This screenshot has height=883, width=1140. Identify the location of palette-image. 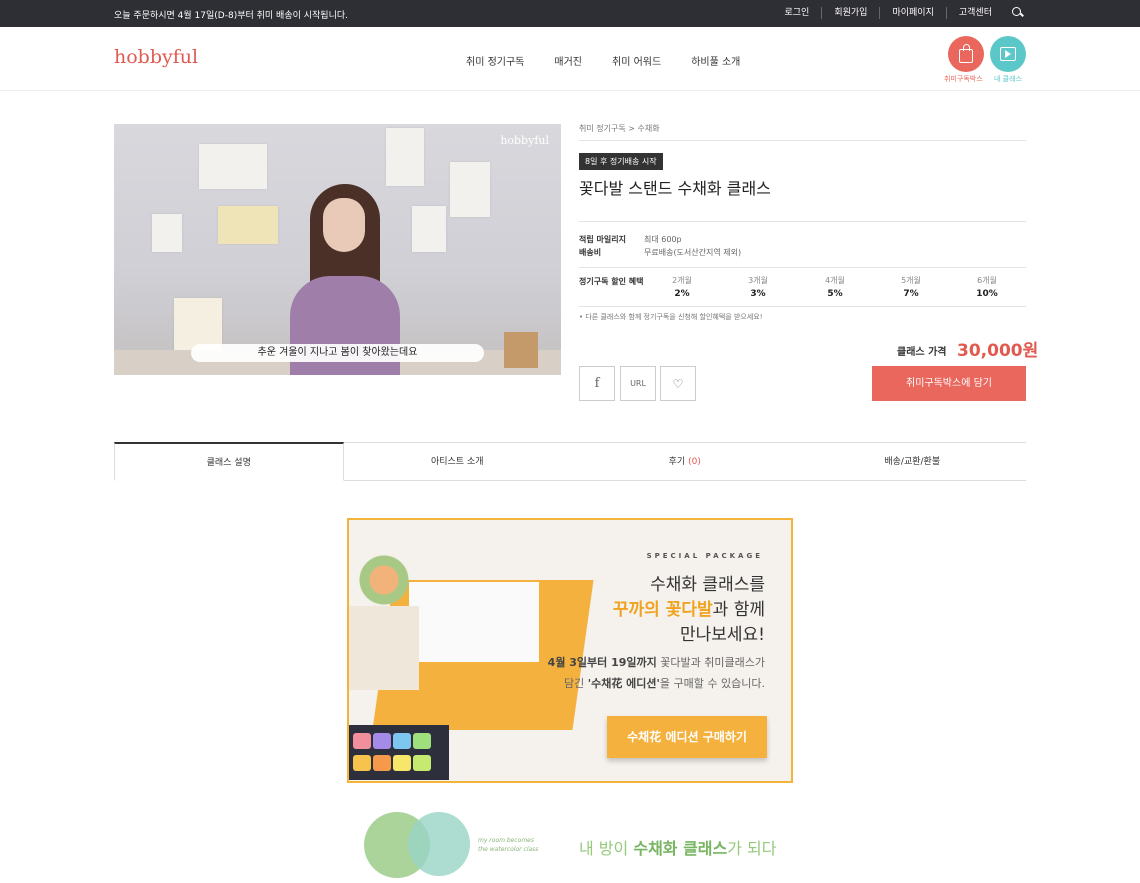
(399, 752).